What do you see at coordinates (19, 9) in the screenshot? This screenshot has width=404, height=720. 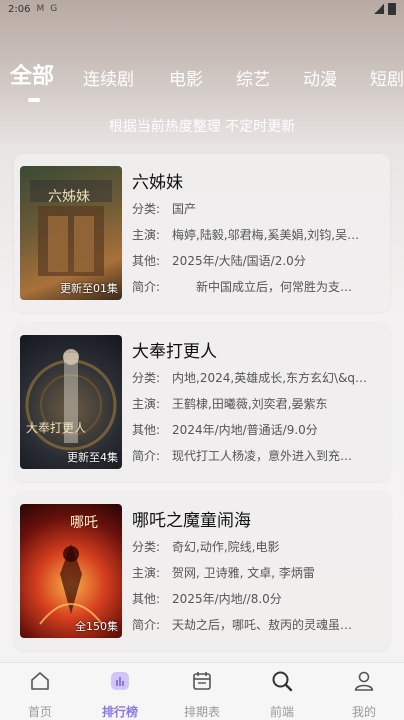 I see `status-time: 2:06` at bounding box center [19, 9].